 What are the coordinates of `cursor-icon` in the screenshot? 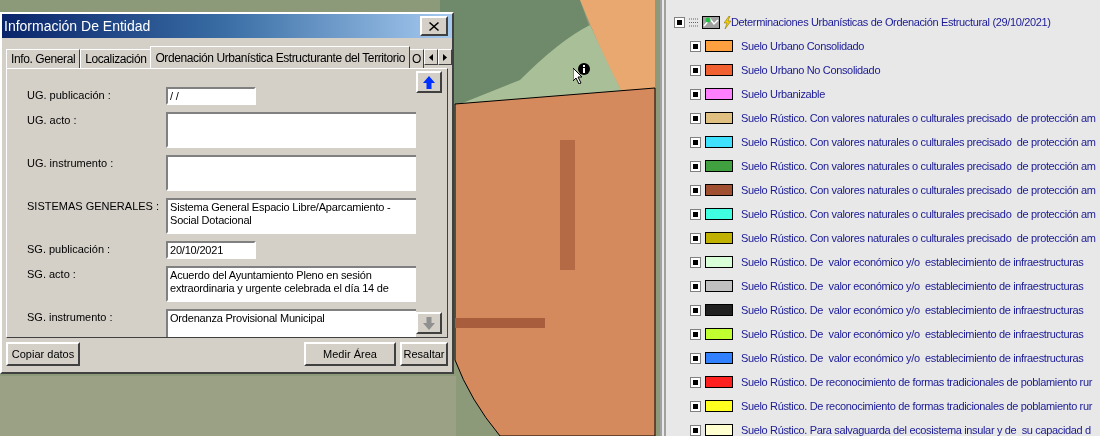 It's located at (578, 76).